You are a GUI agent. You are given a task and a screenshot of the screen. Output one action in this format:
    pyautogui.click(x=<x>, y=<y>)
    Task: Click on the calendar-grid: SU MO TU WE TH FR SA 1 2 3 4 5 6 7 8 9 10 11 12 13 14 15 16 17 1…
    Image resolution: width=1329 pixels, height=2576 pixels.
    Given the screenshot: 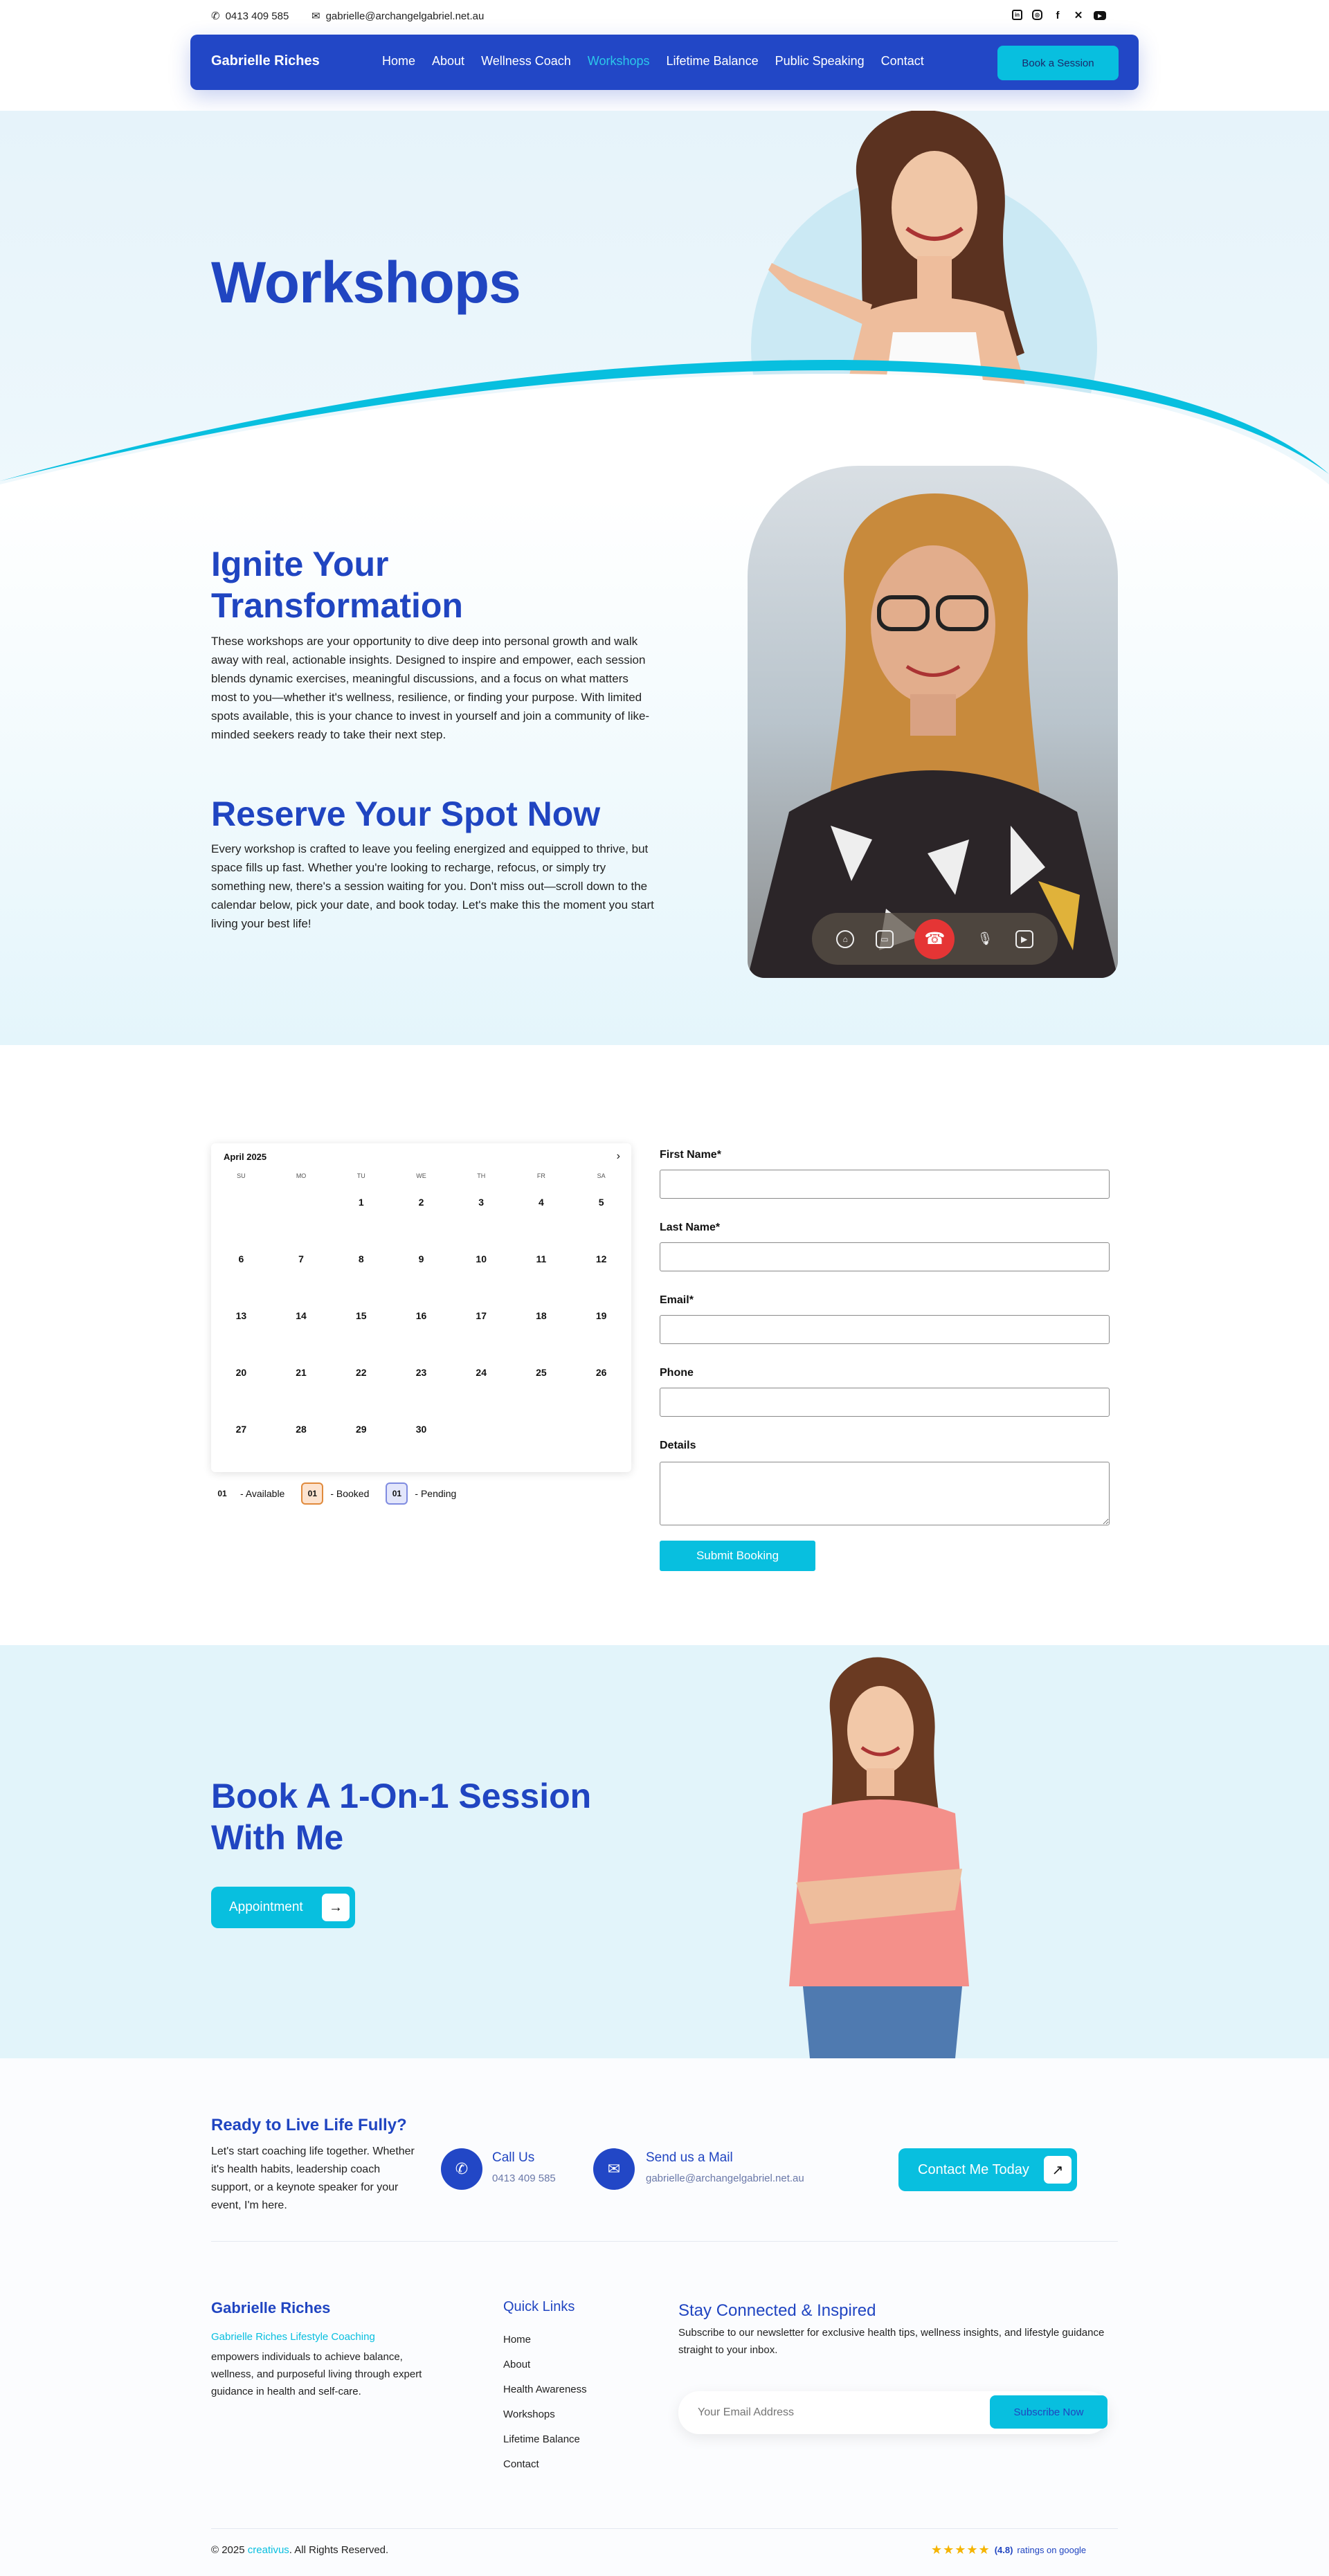 What is the action you would take?
    pyautogui.click(x=421, y=1321)
    